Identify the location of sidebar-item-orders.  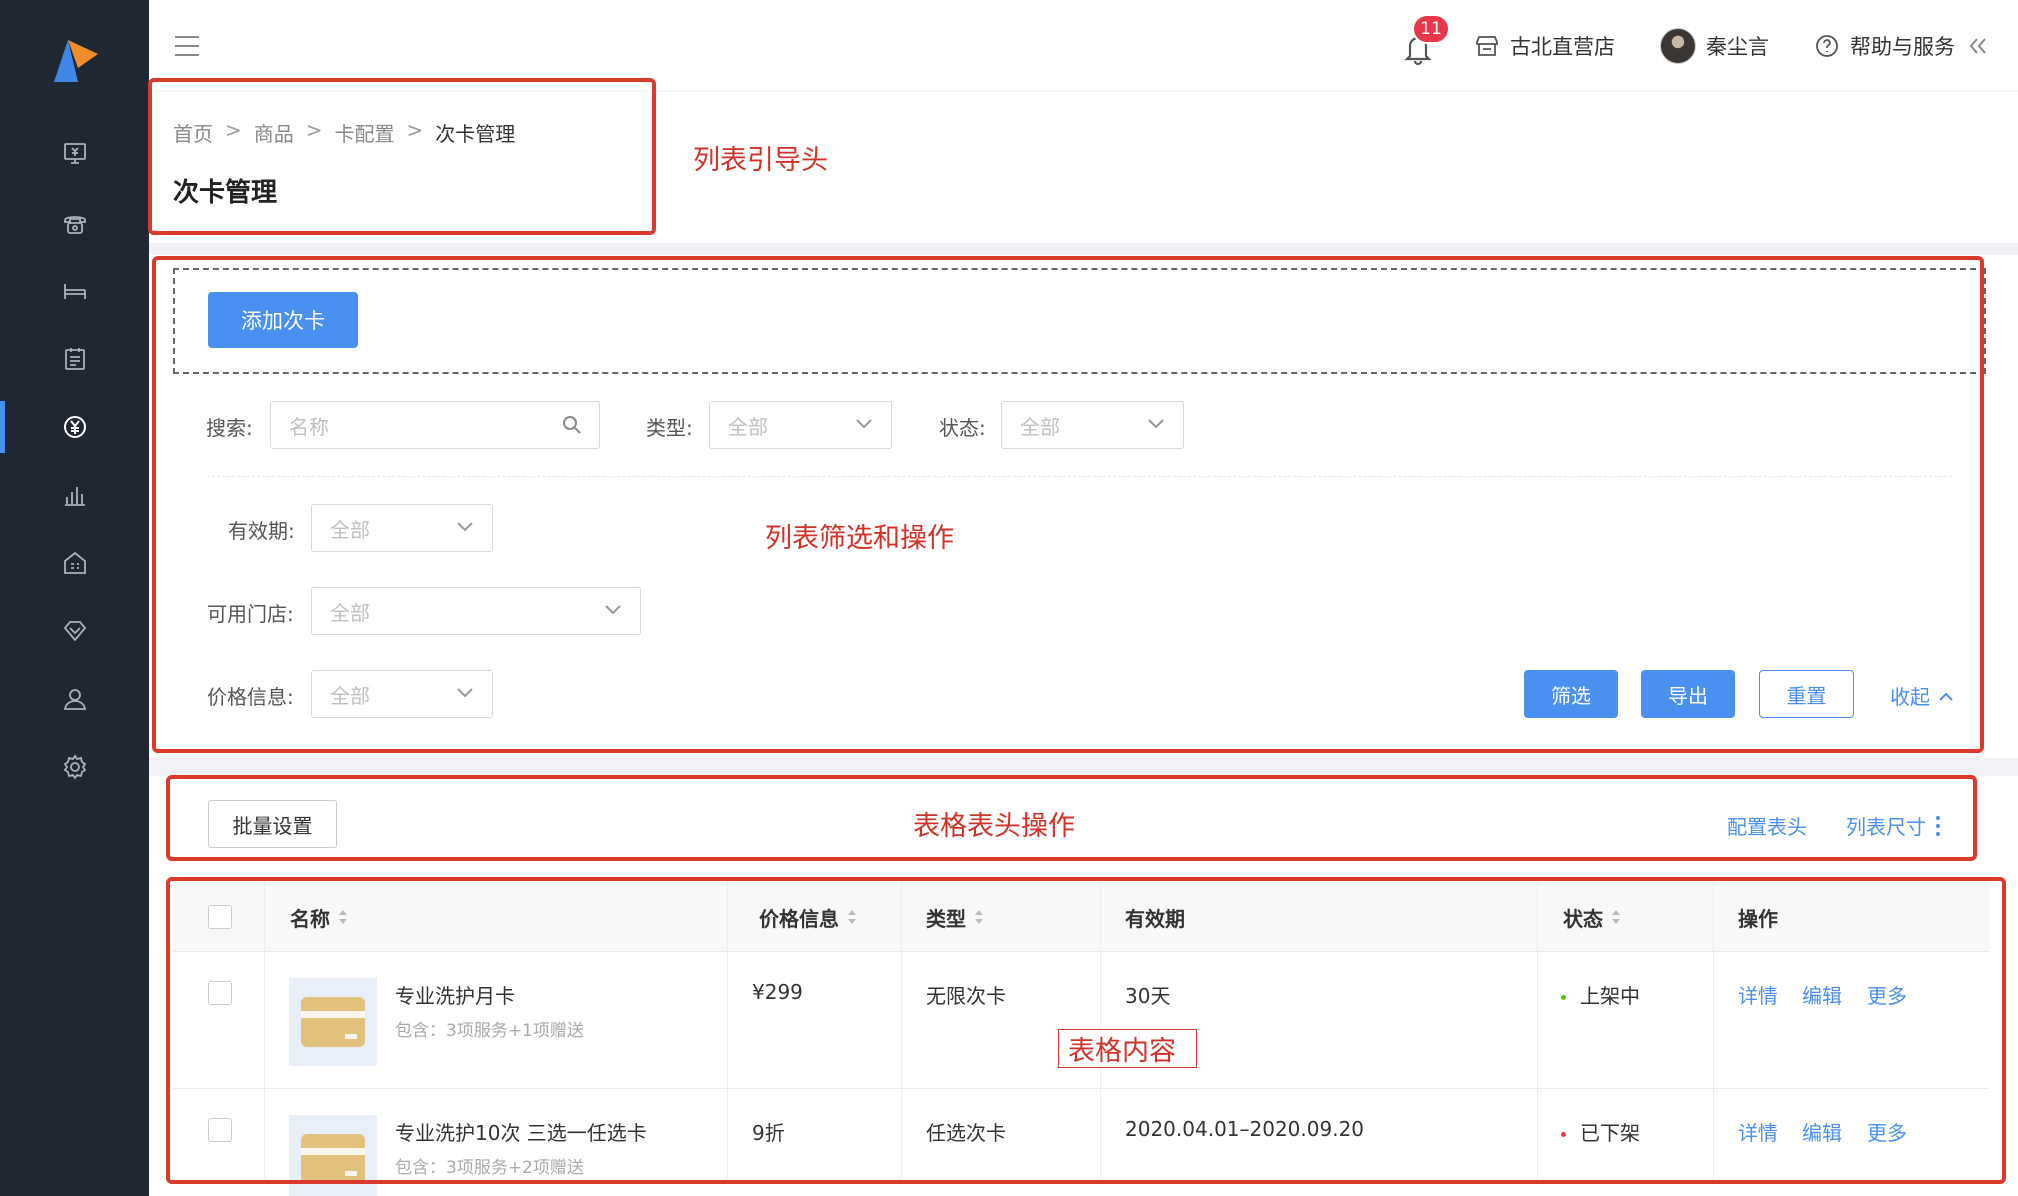
(74, 359).